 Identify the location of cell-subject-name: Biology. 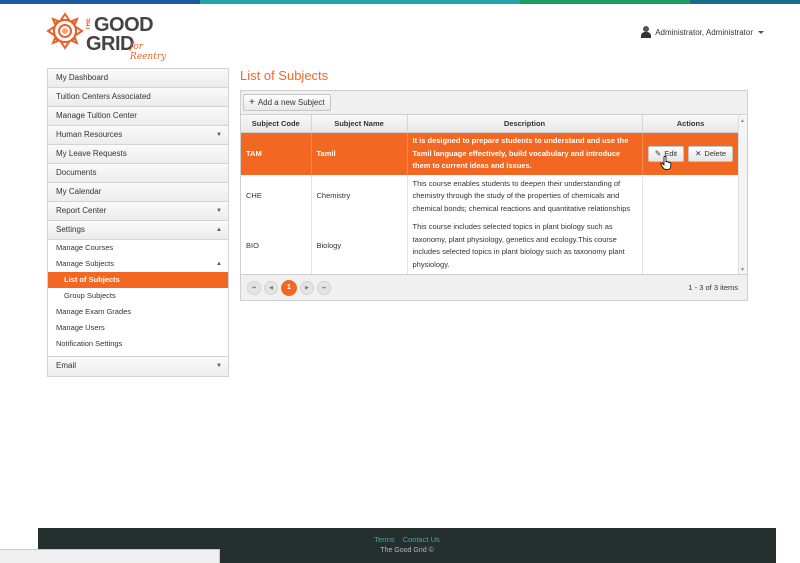
(359, 246).